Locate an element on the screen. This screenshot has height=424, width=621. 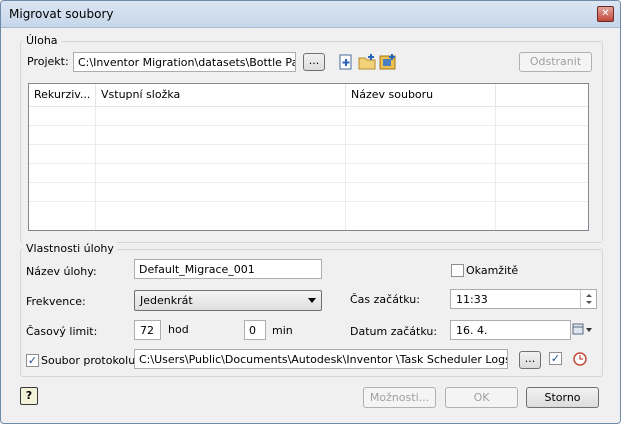
start-time-label: Čas začátku: is located at coordinates (385, 299).